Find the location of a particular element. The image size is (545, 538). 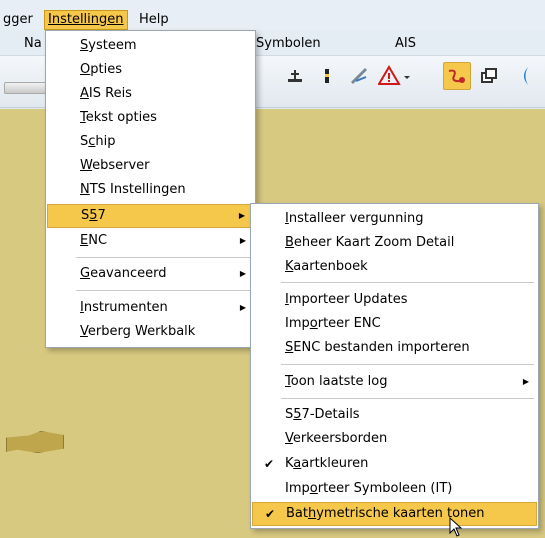

menu-item-schip: Schip is located at coordinates (150, 142).